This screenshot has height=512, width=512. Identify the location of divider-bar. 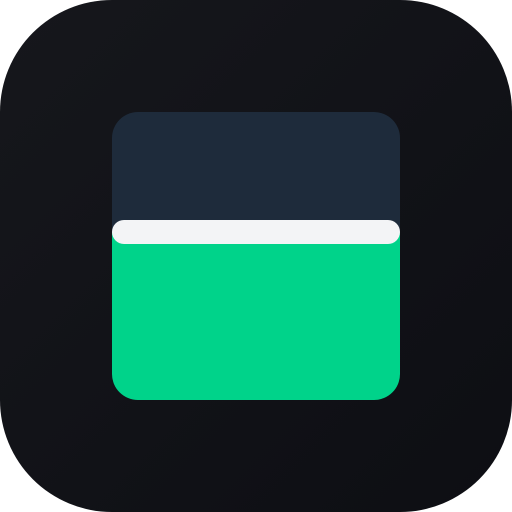
(256, 232).